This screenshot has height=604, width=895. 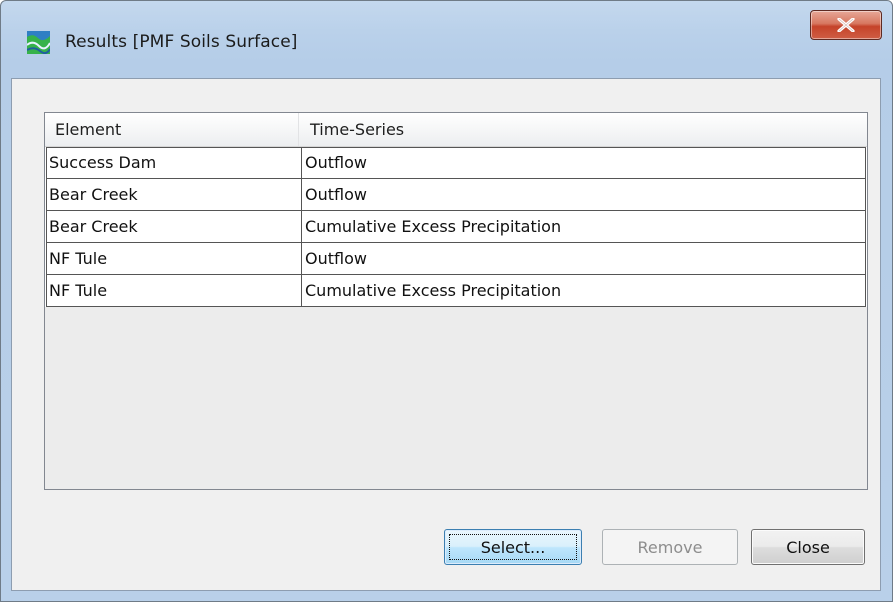 I want to click on remove-button-label: Remove, so click(x=670, y=547).